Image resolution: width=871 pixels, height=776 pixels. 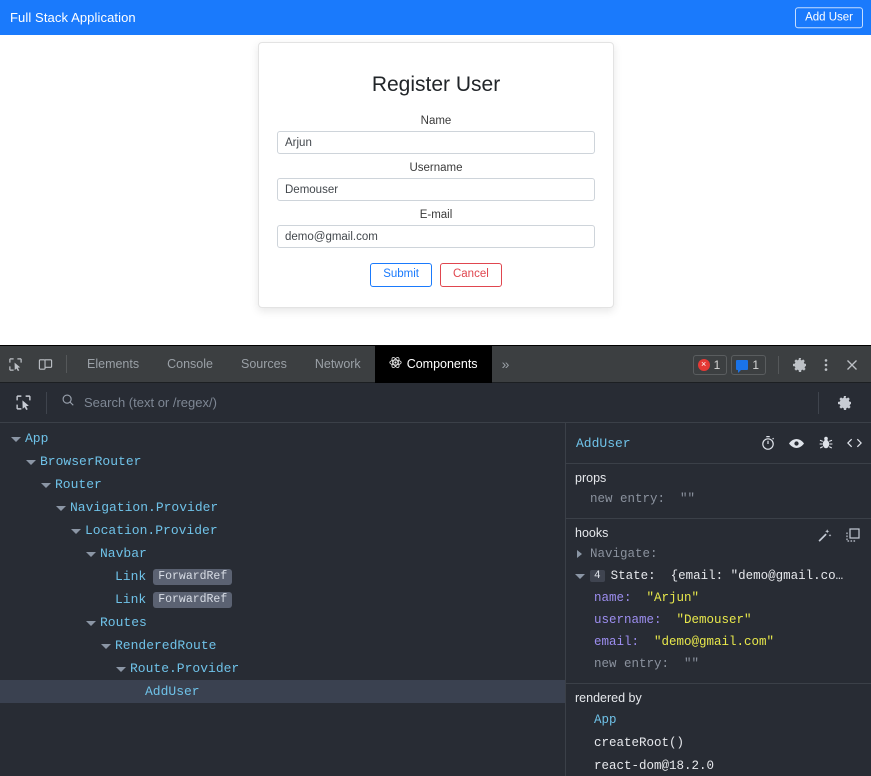 What do you see at coordinates (78, 484) in the screenshot?
I see `tree-node-label: Router` at bounding box center [78, 484].